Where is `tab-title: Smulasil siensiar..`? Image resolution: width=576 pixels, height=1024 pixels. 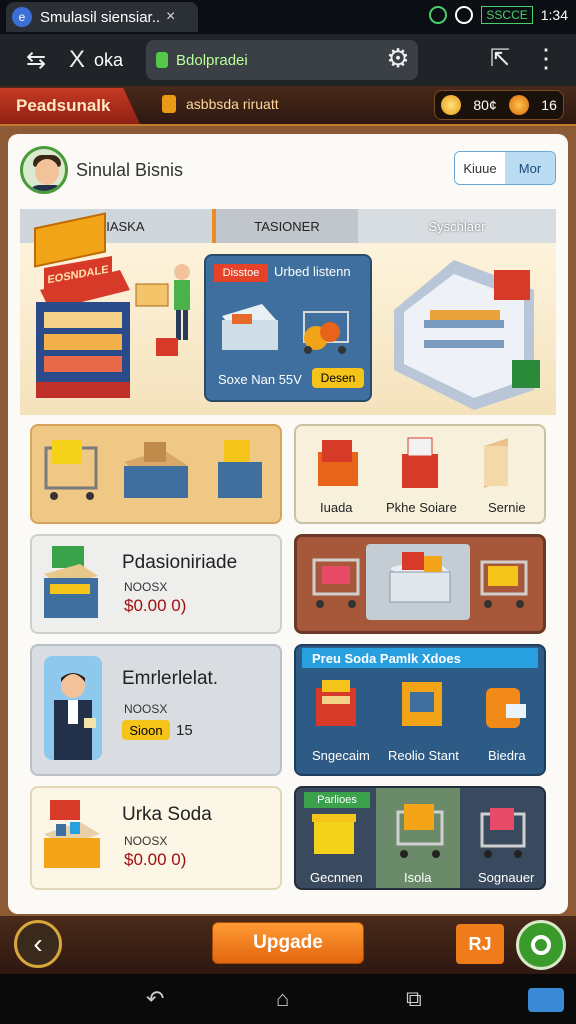
tab-title: Smulasil siensiar.. is located at coordinates (100, 17).